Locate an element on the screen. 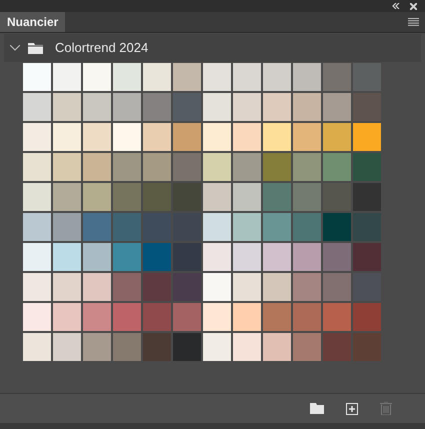 This screenshot has width=425, height=429. collapse-icon is located at coordinates (396, 6).